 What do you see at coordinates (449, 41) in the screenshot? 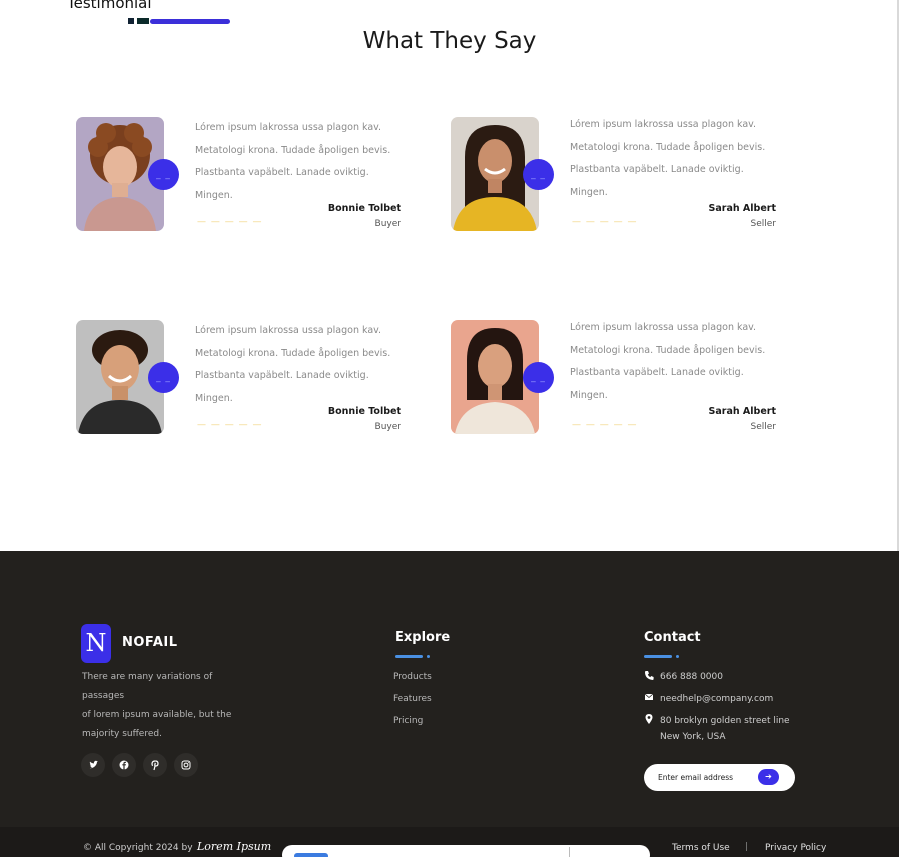
I see `section-title: What They Say` at bounding box center [449, 41].